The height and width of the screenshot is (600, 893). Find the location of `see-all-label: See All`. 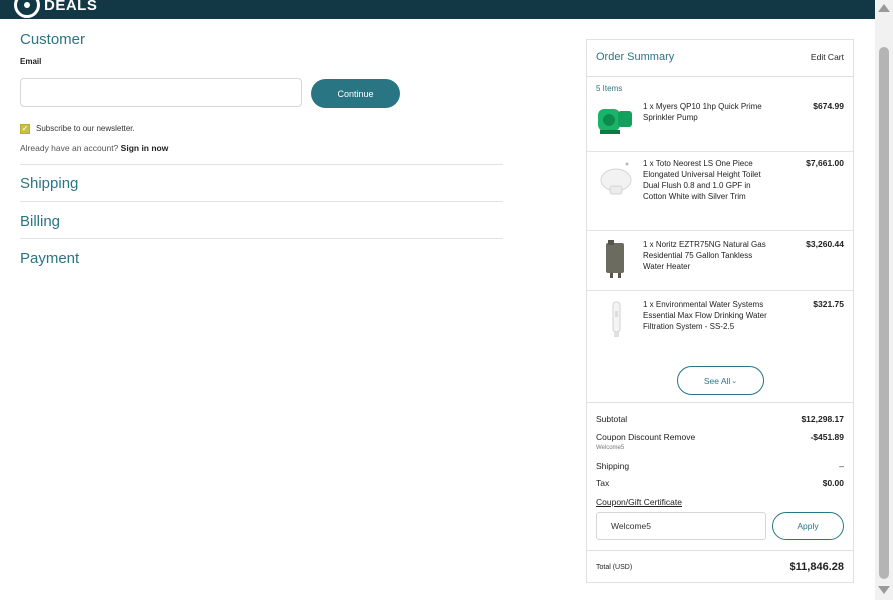

see-all-label: See All is located at coordinates (717, 380).